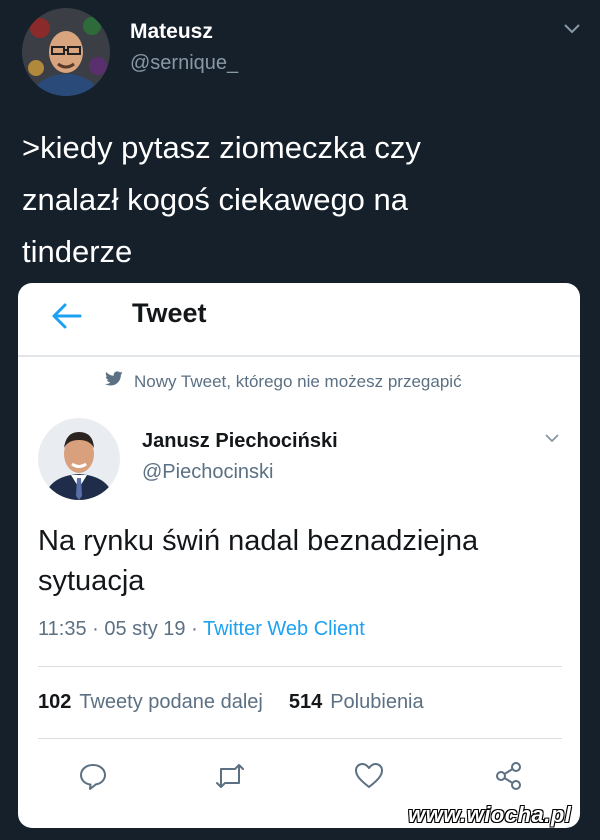 Image resolution: width=600 pixels, height=840 pixels. Describe the element at coordinates (240, 441) in the screenshot. I see `inner-author-name: Janusz Piechociński` at that location.